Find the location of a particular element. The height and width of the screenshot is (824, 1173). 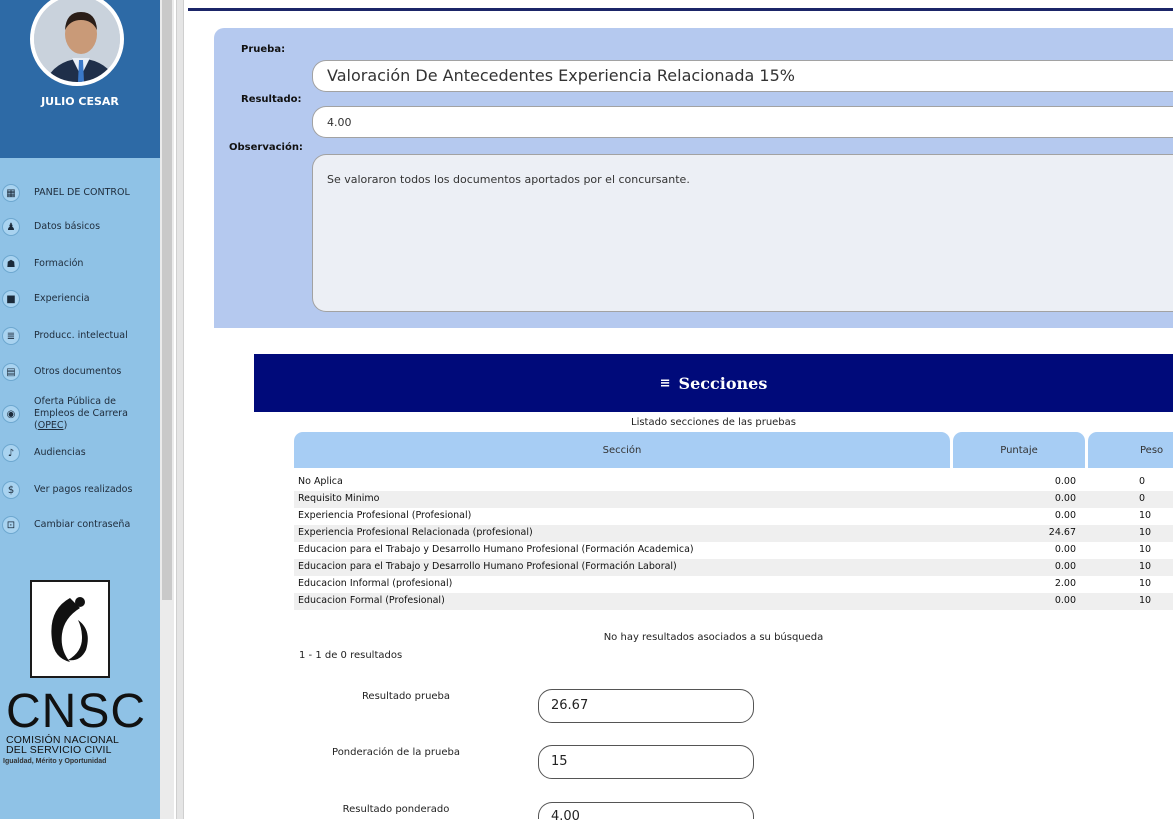

sidebar-item-experiencia: ■ Experiencia is located at coordinates (80, 299).